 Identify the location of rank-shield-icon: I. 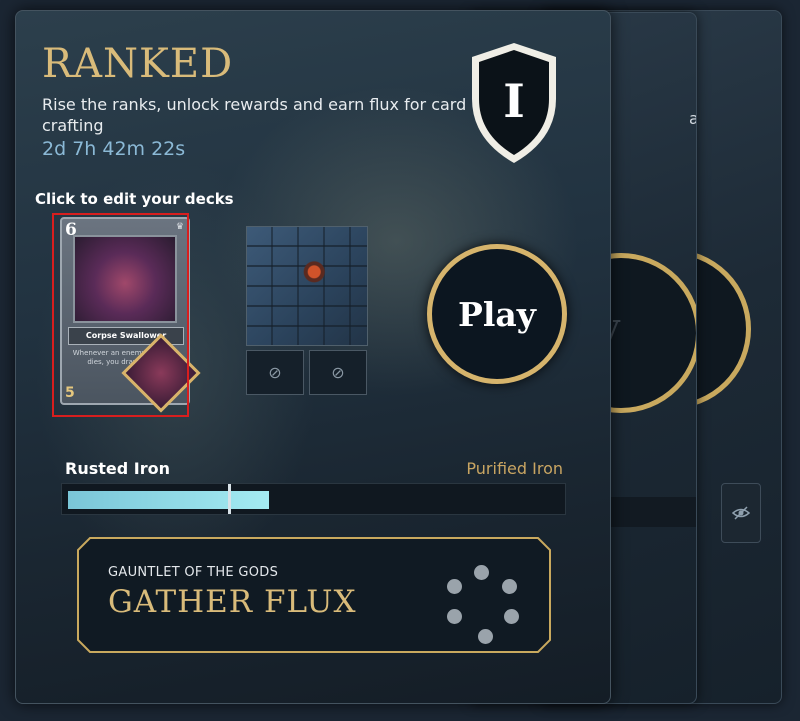
(514, 103).